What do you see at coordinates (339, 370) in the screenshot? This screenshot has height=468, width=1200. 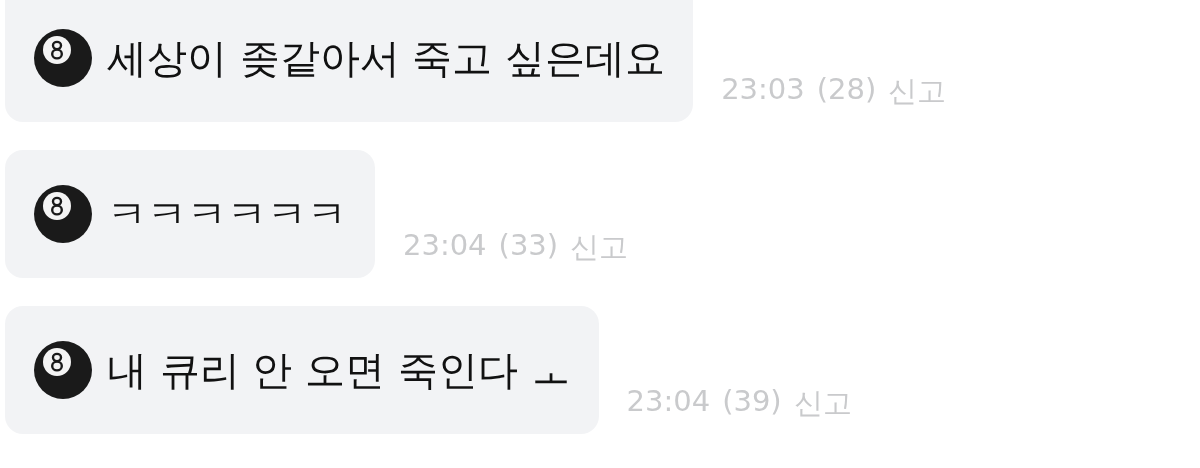 I see `message-text: 내 큐리 안 오면 죽인다 ㅗ` at bounding box center [339, 370].